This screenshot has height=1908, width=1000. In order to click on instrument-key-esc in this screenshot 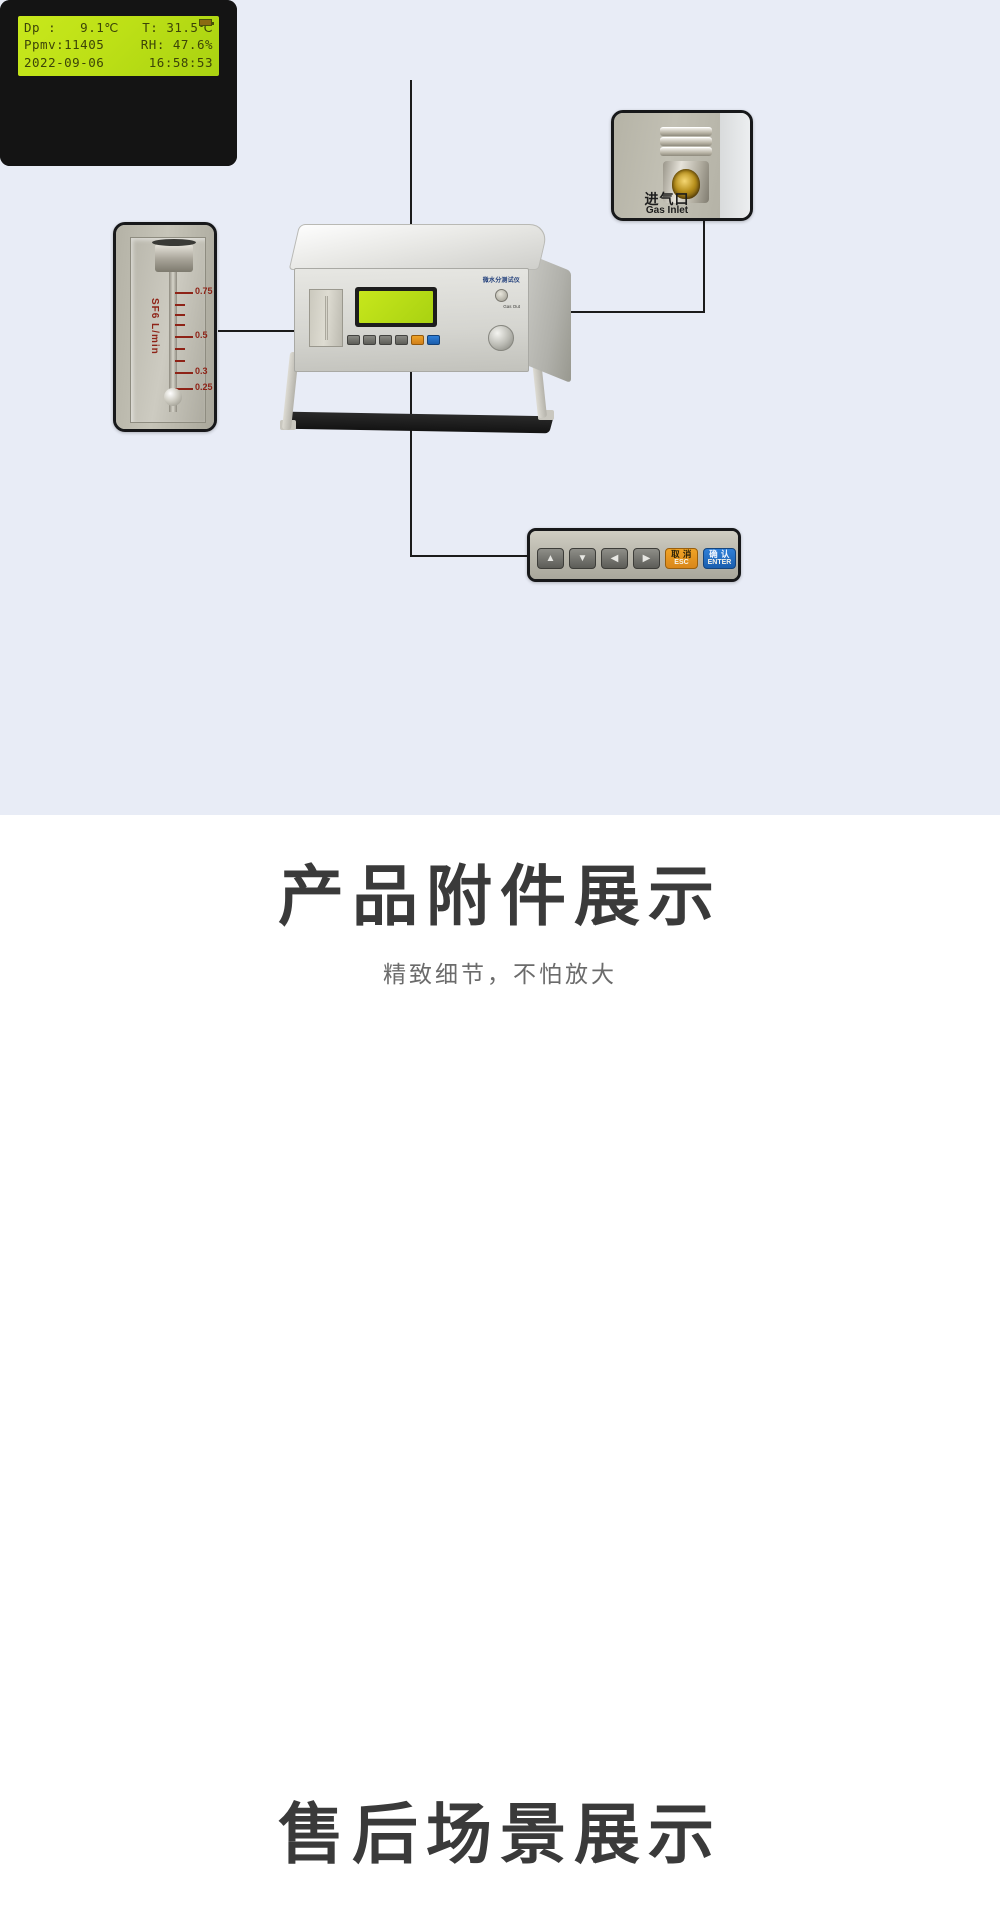, I will do `click(417, 340)`.